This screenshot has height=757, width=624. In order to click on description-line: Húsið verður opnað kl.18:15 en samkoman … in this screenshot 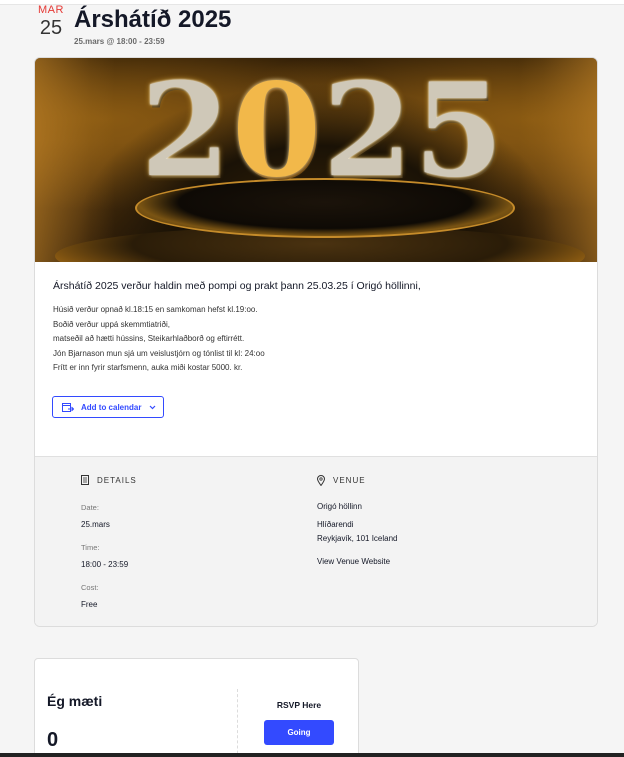, I will do `click(155, 309)`.